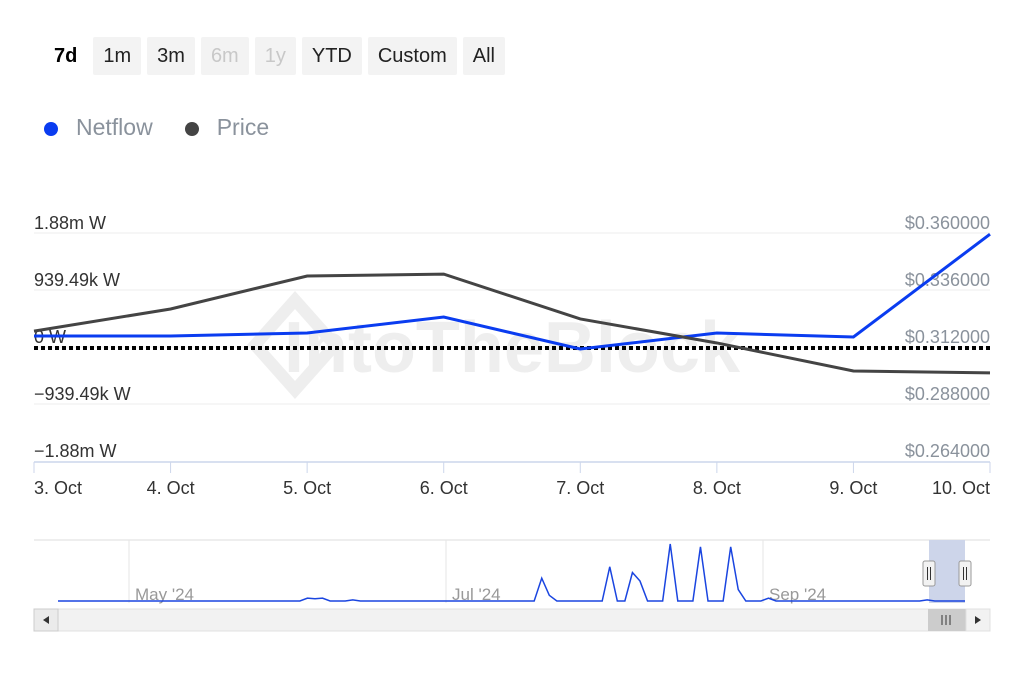  Describe the element at coordinates (444, 488) in the screenshot. I see `x-tick-label: 6. Oct` at that location.